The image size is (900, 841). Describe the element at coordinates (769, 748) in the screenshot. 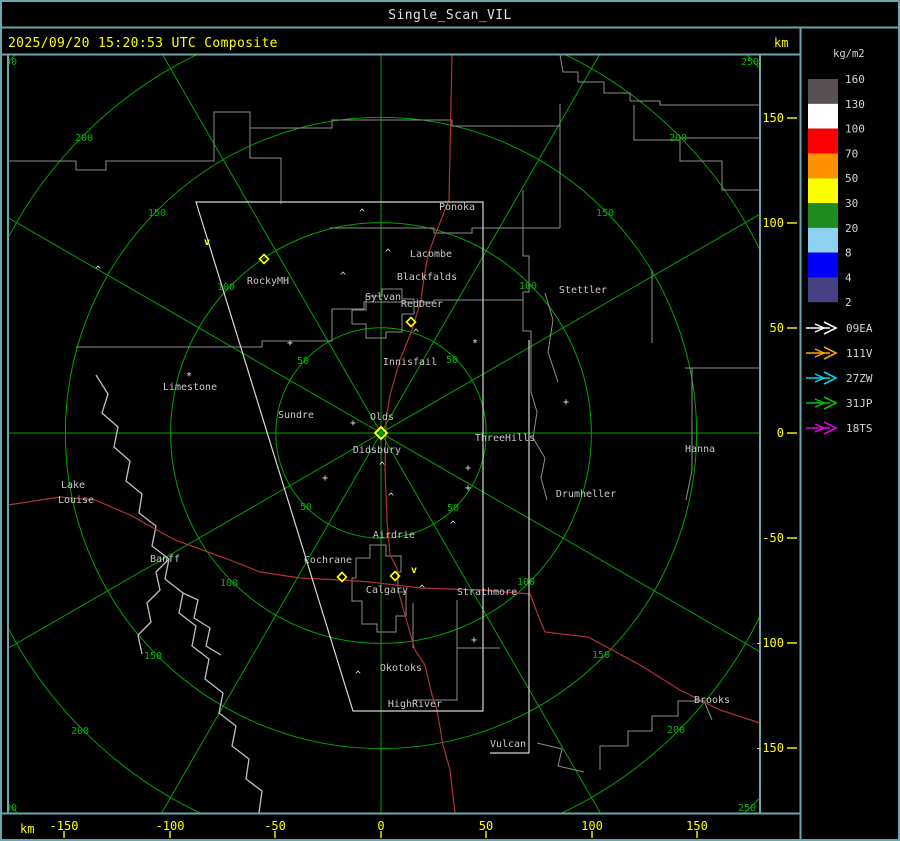

I see `right-axis-tick-label: -150` at that location.